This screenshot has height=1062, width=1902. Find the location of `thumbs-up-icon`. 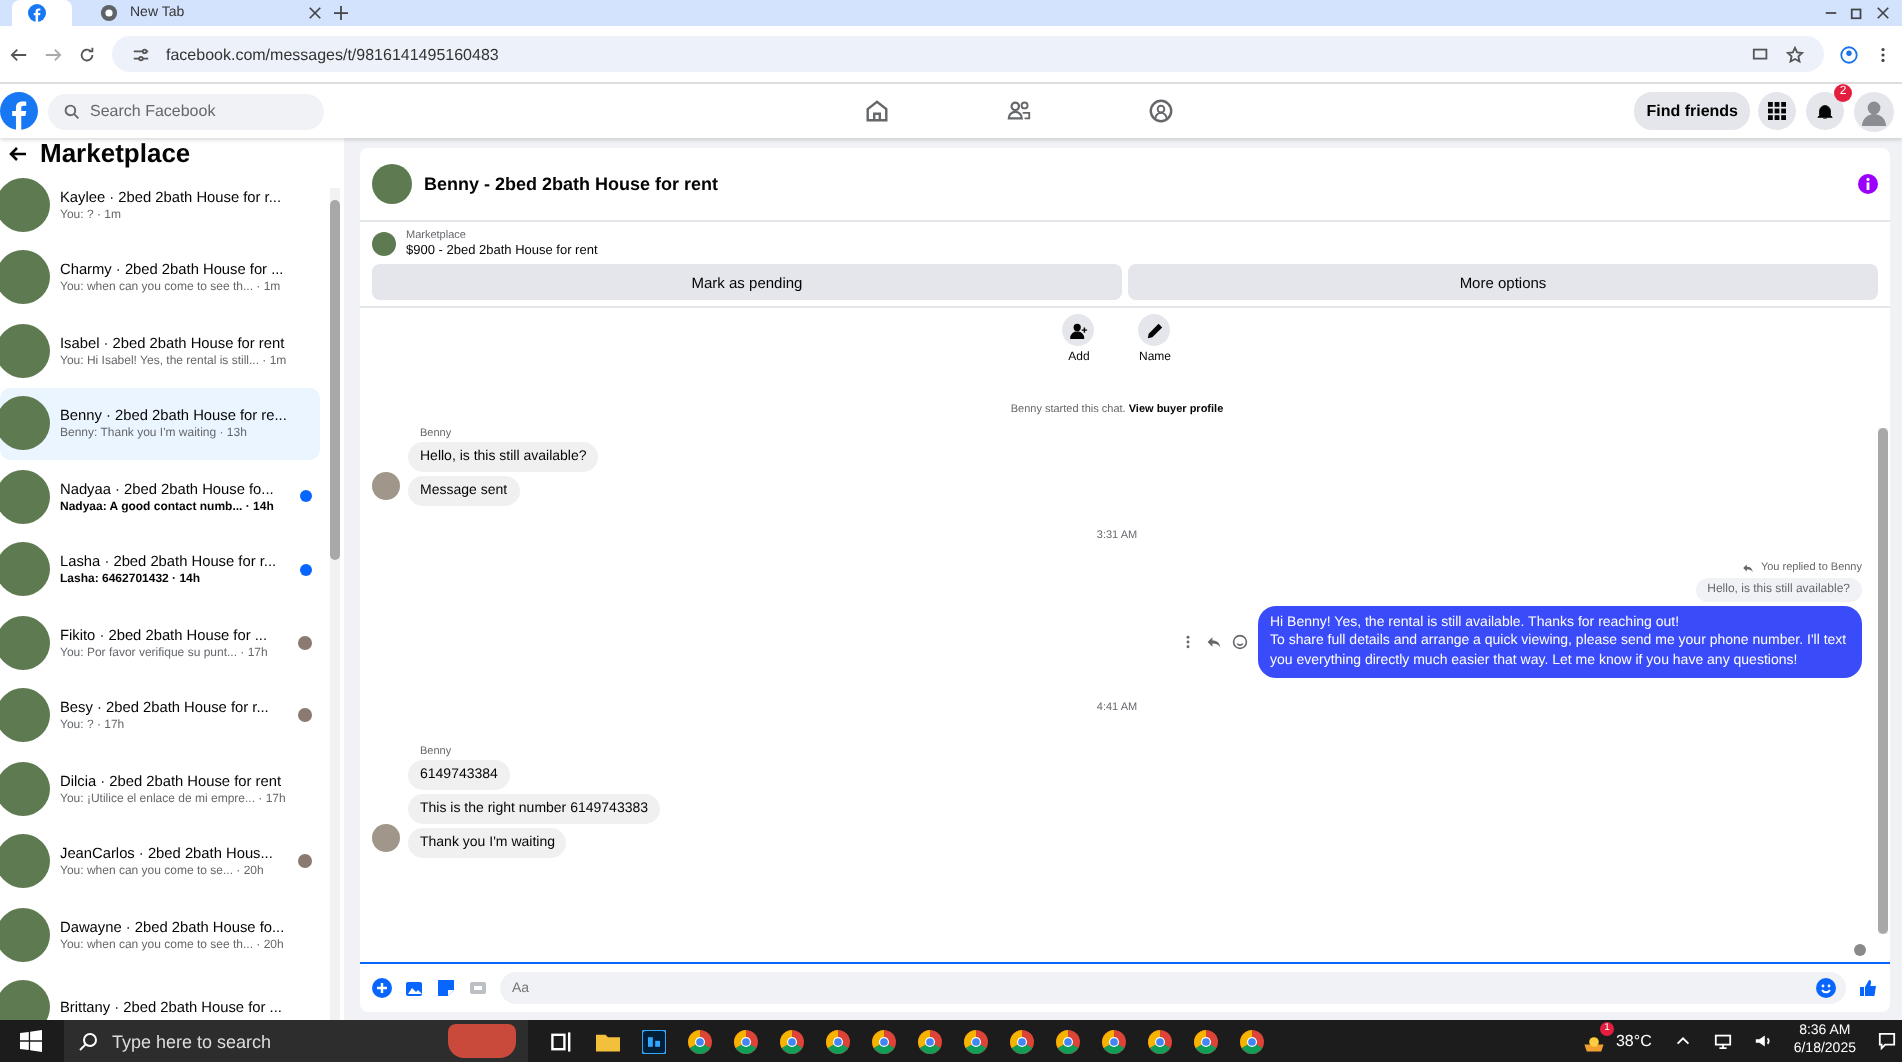

thumbs-up-icon is located at coordinates (1868, 988).